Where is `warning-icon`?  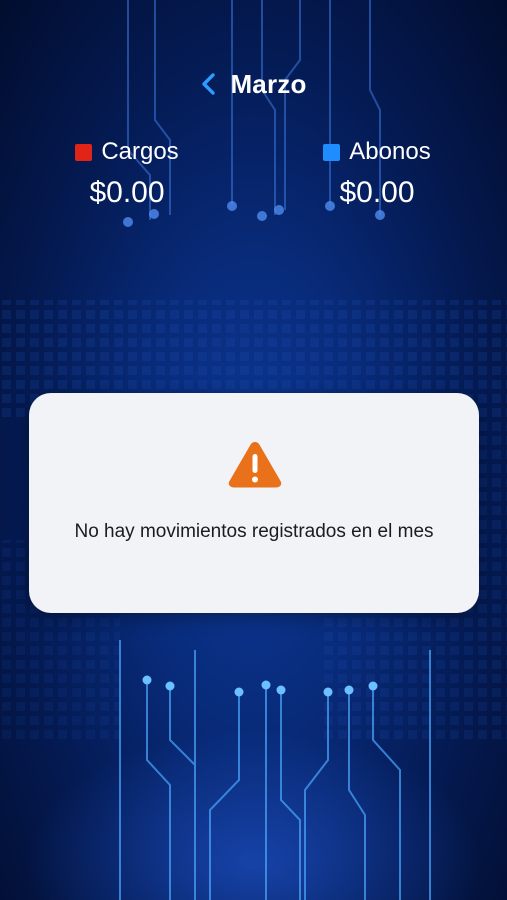
warning-icon is located at coordinates (255, 465).